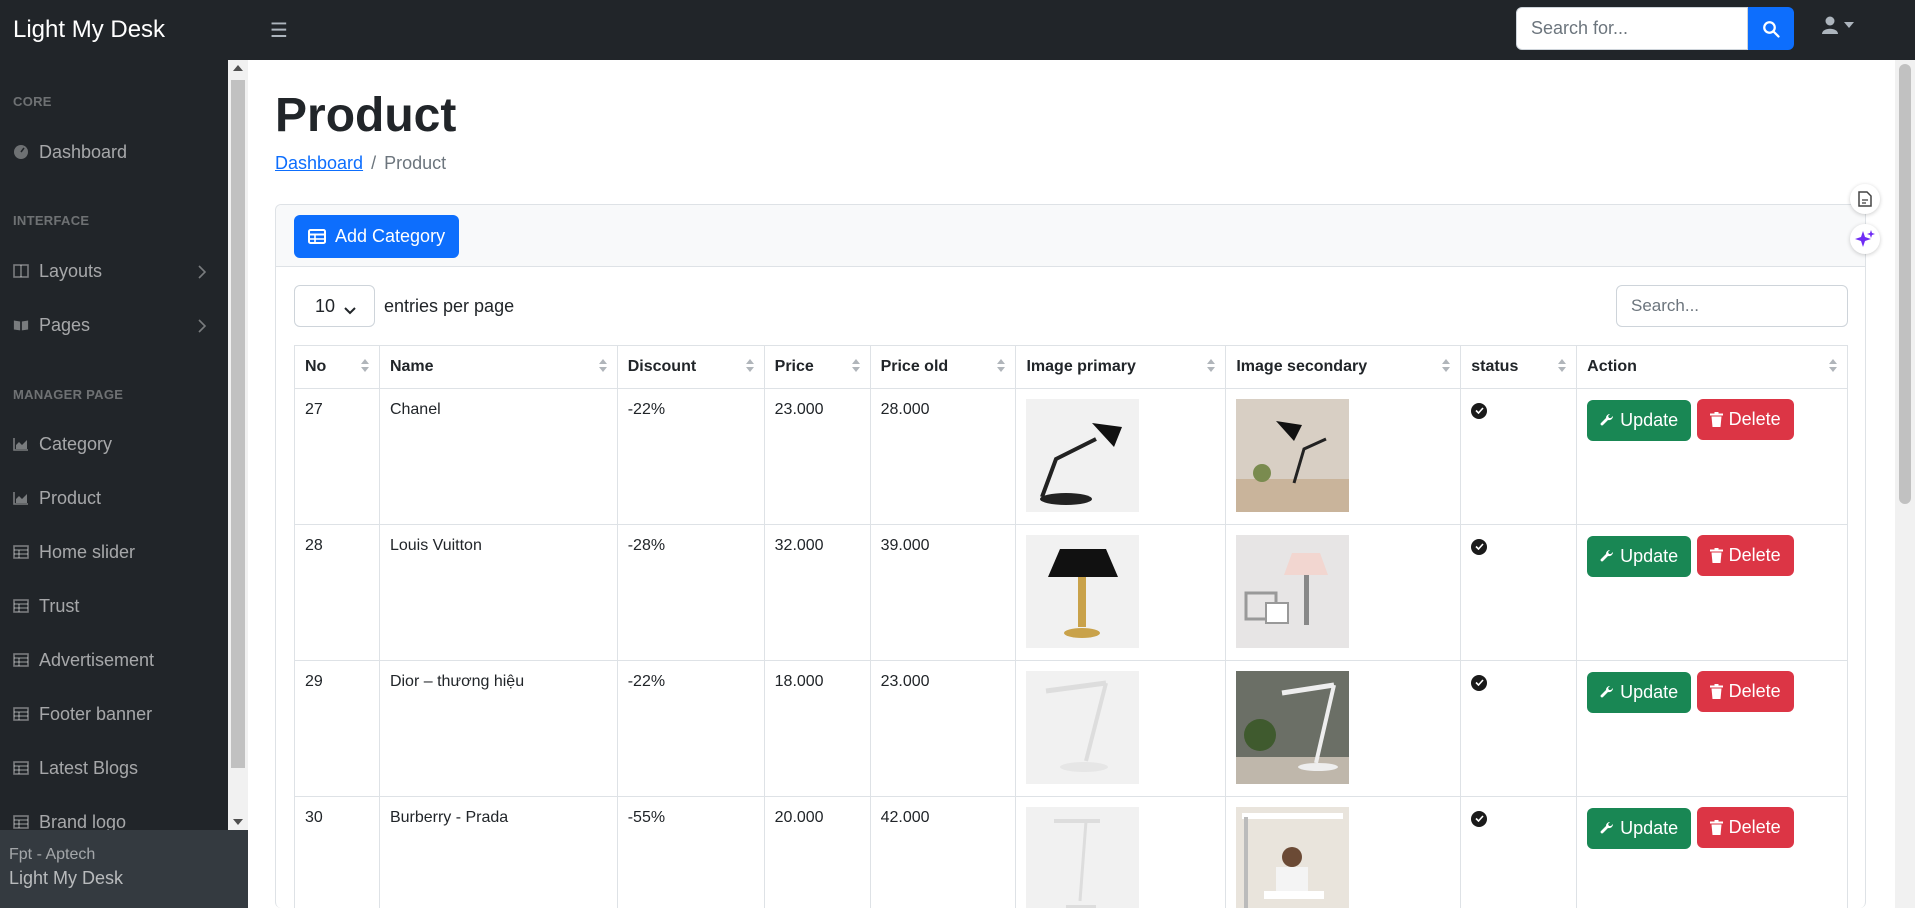  Describe the element at coordinates (1343, 367) in the screenshot. I see `column-header-image-secondary: Image secondary` at that location.